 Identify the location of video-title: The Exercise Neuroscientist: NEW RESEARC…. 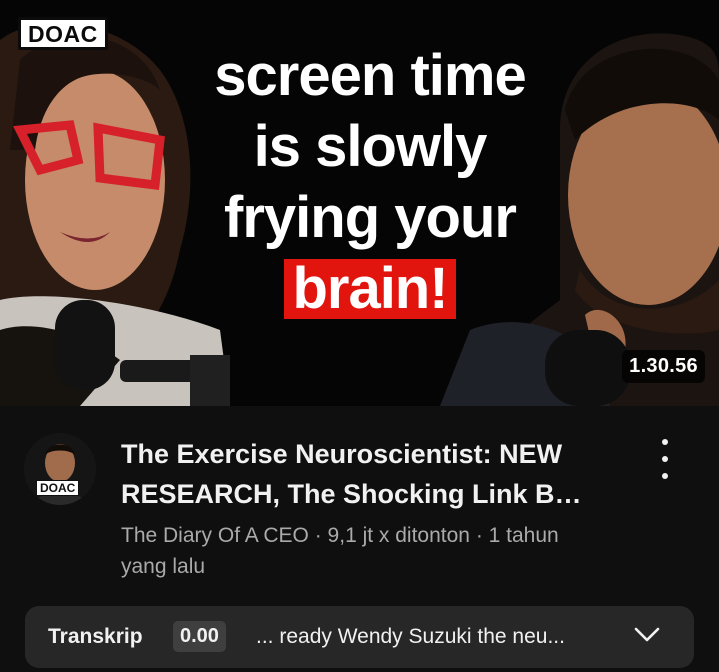
(381, 474).